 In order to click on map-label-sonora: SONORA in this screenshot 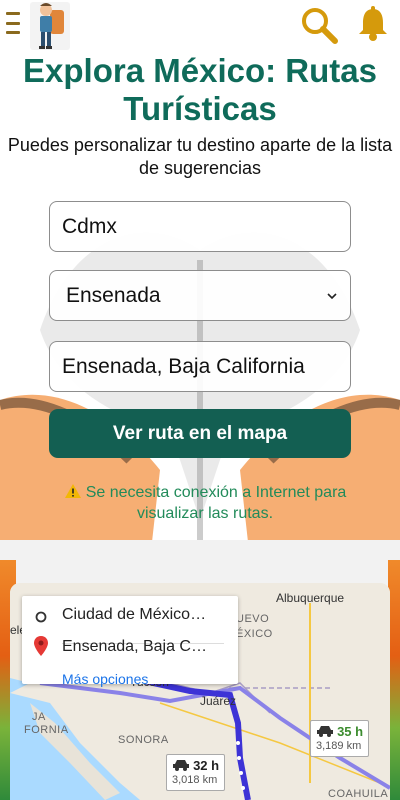, I will do `click(143, 740)`.